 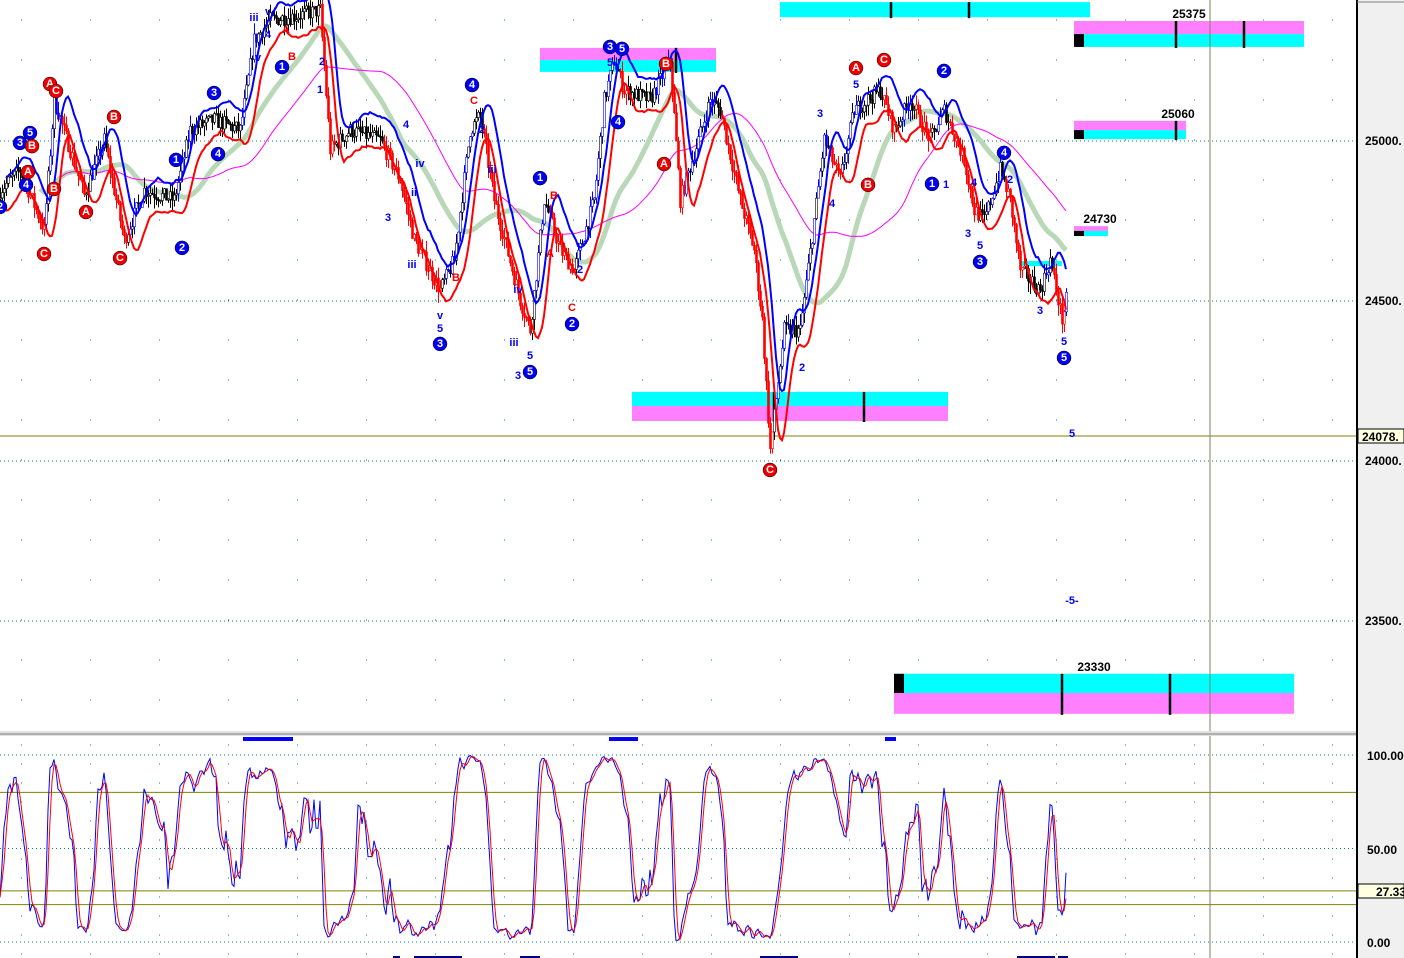 I want to click on zone-price-label: 24730, so click(x=1100, y=219).